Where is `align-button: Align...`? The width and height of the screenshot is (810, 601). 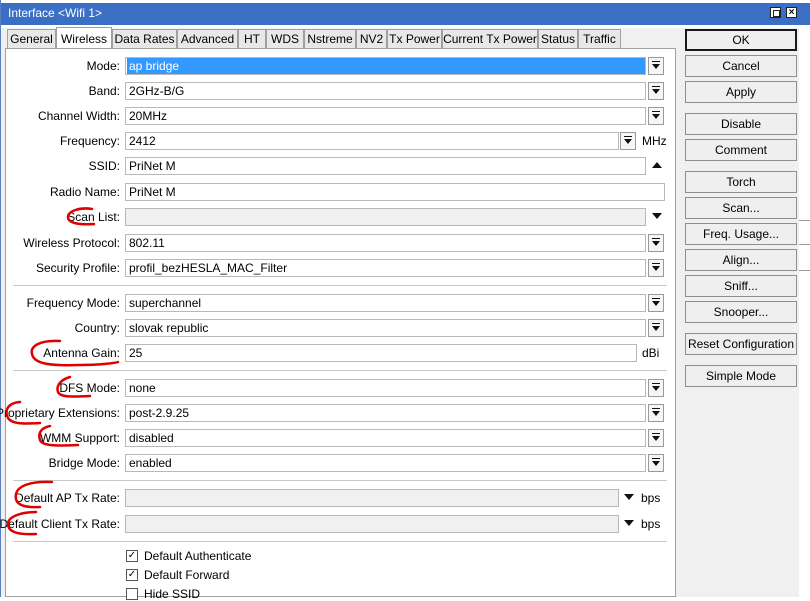 align-button: Align... is located at coordinates (741, 260).